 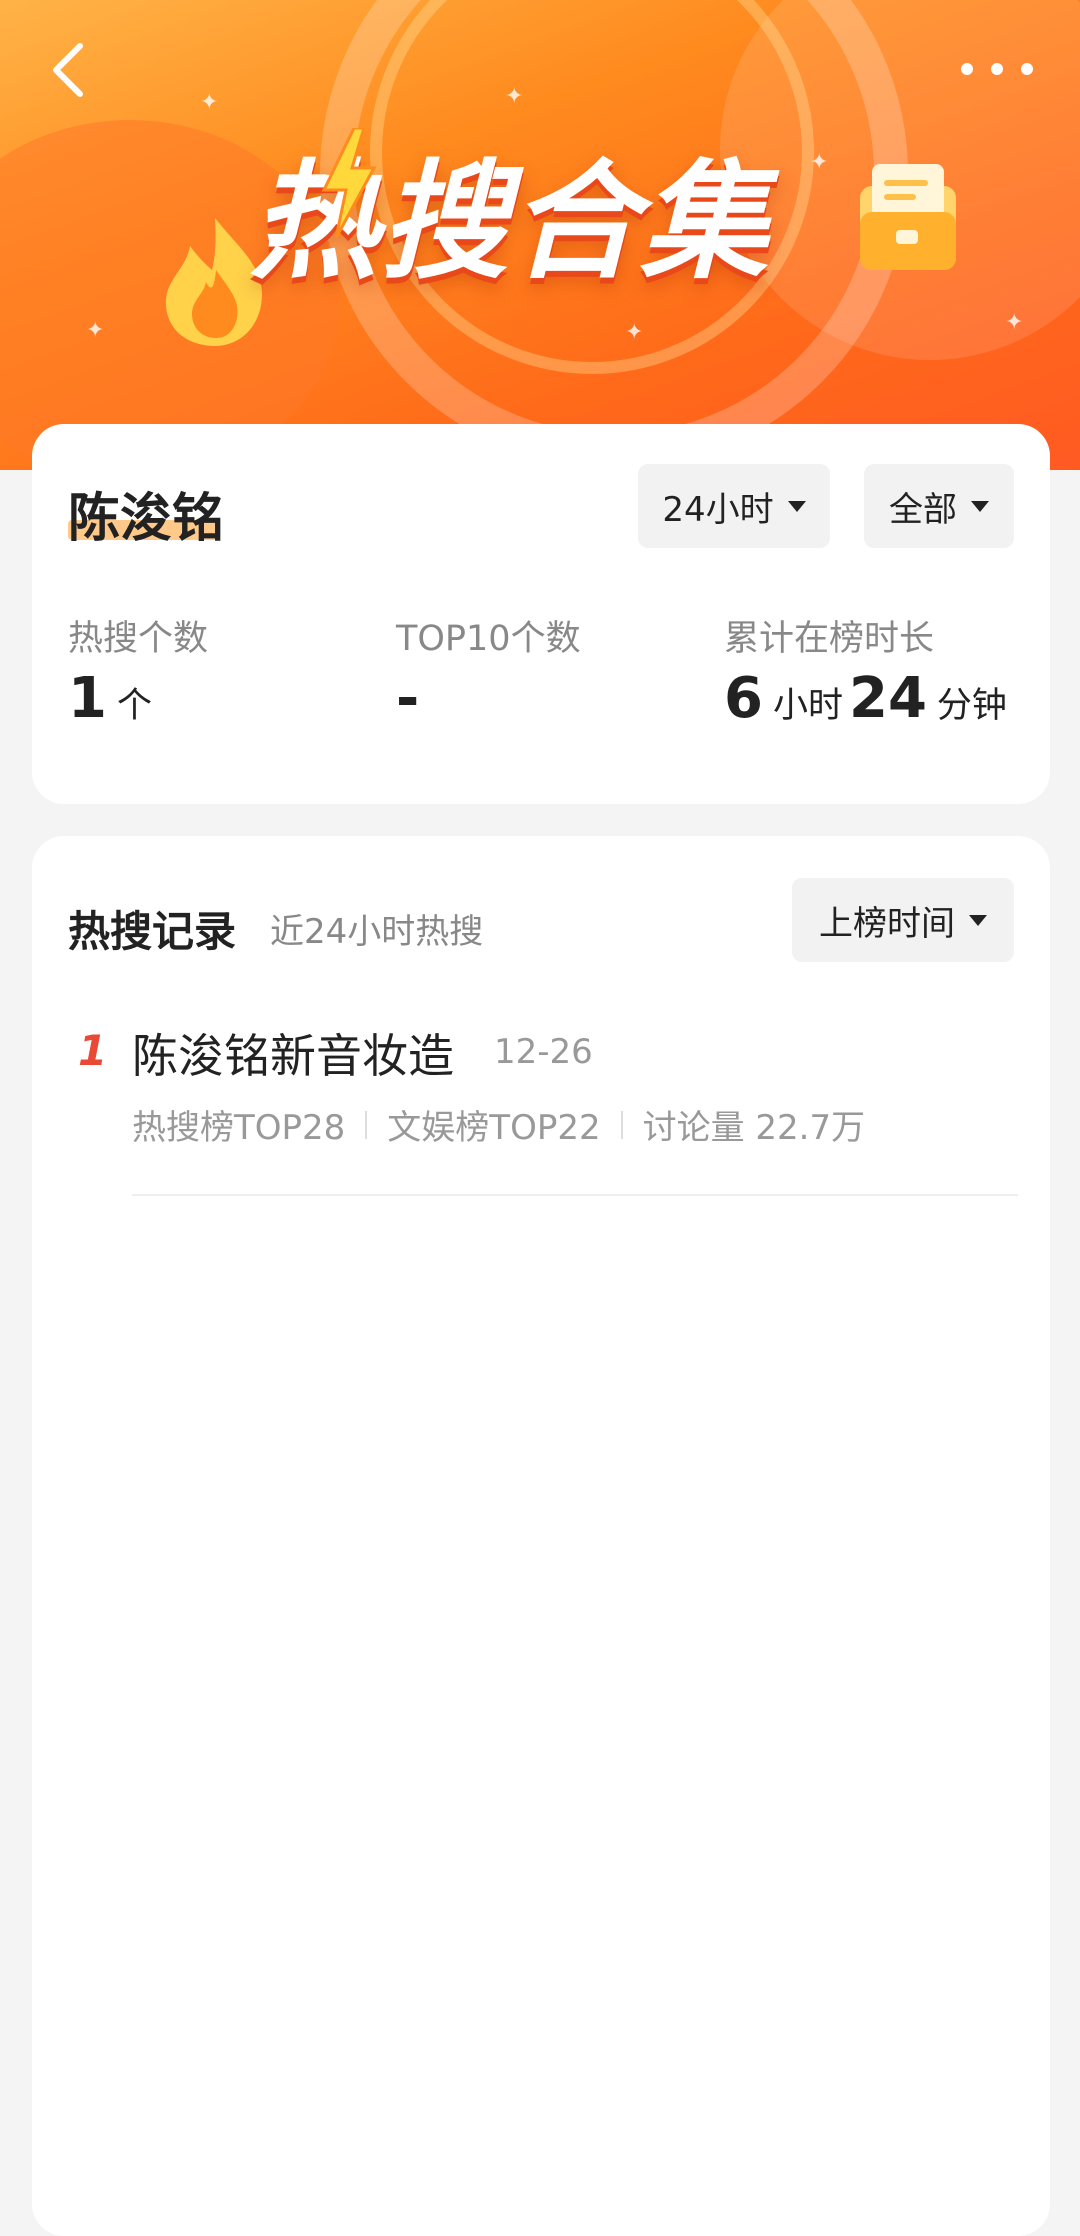 I want to click on time-filter-label: 24小时, so click(x=718, y=509).